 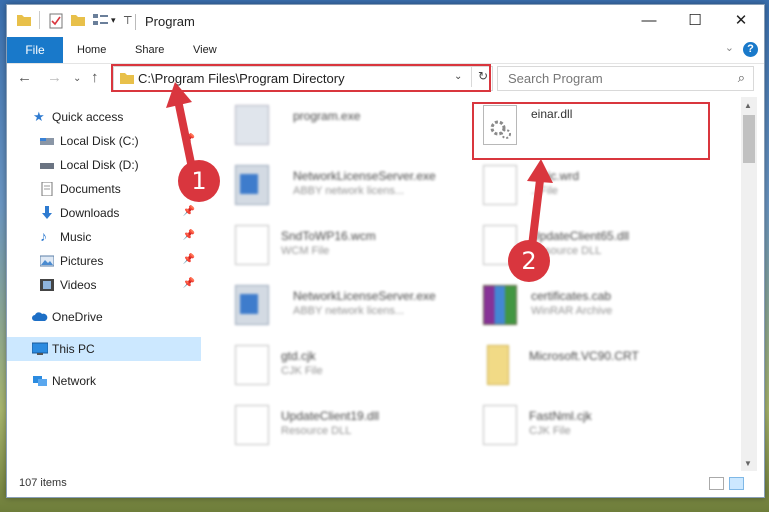 What do you see at coordinates (529, 261) in the screenshot?
I see `step-2-badge: 2` at bounding box center [529, 261].